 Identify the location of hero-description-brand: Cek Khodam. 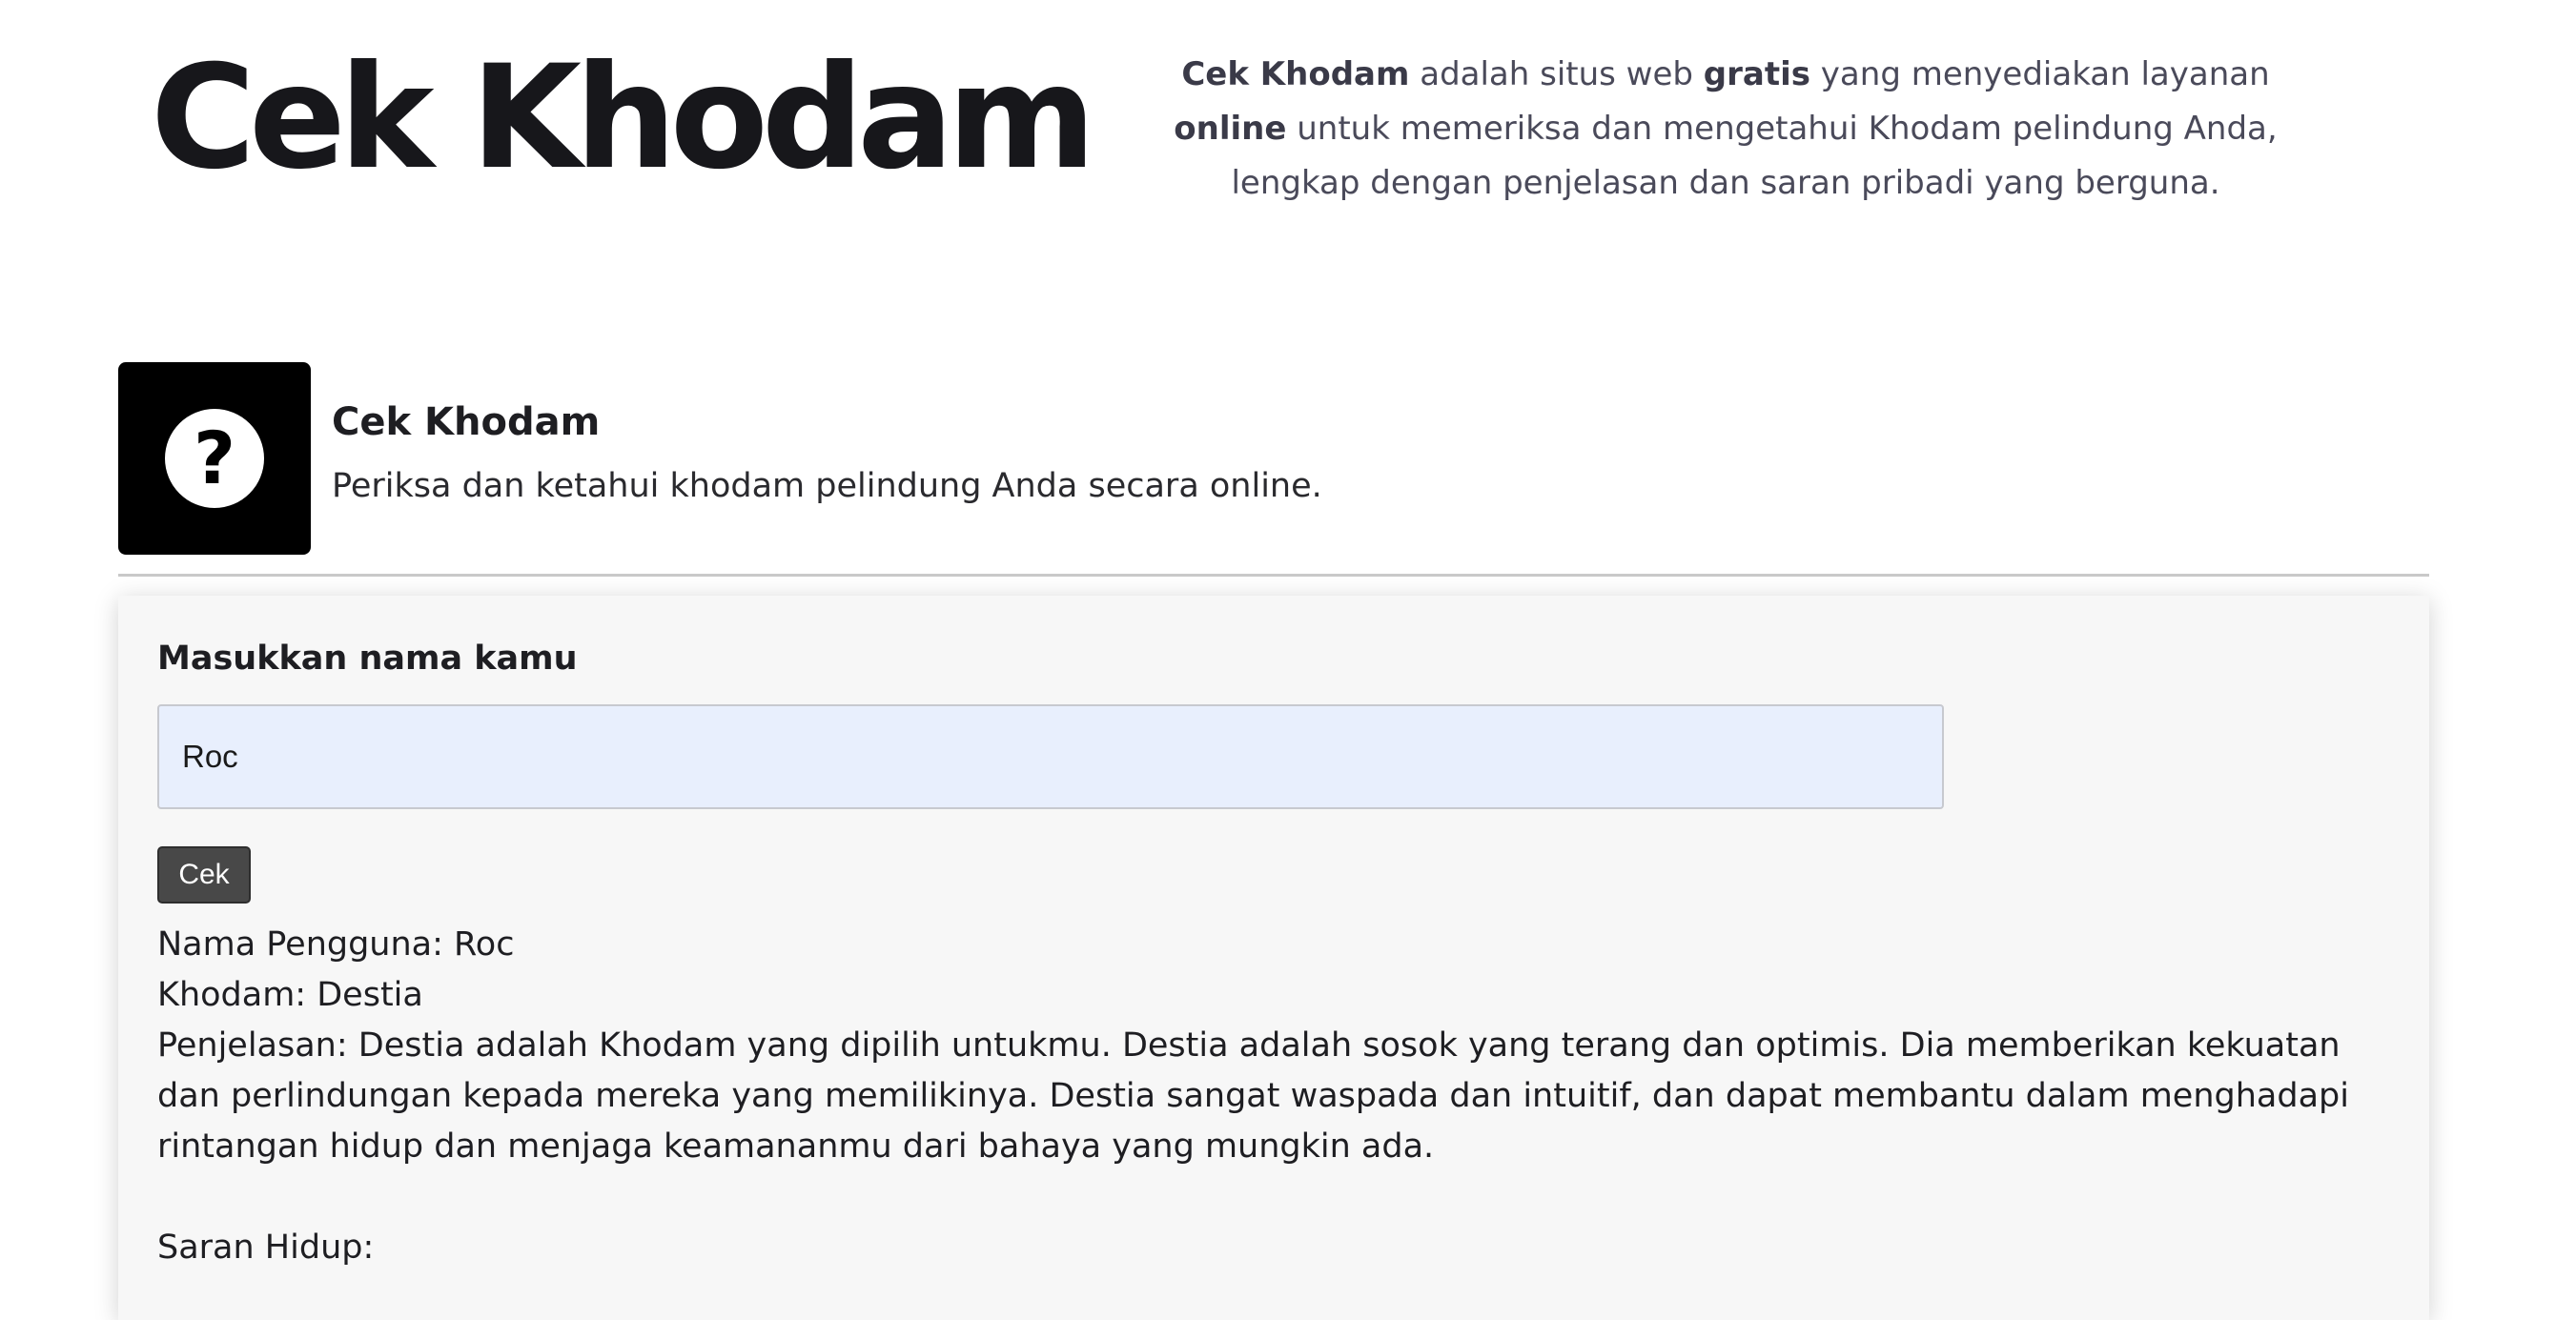
(1295, 74).